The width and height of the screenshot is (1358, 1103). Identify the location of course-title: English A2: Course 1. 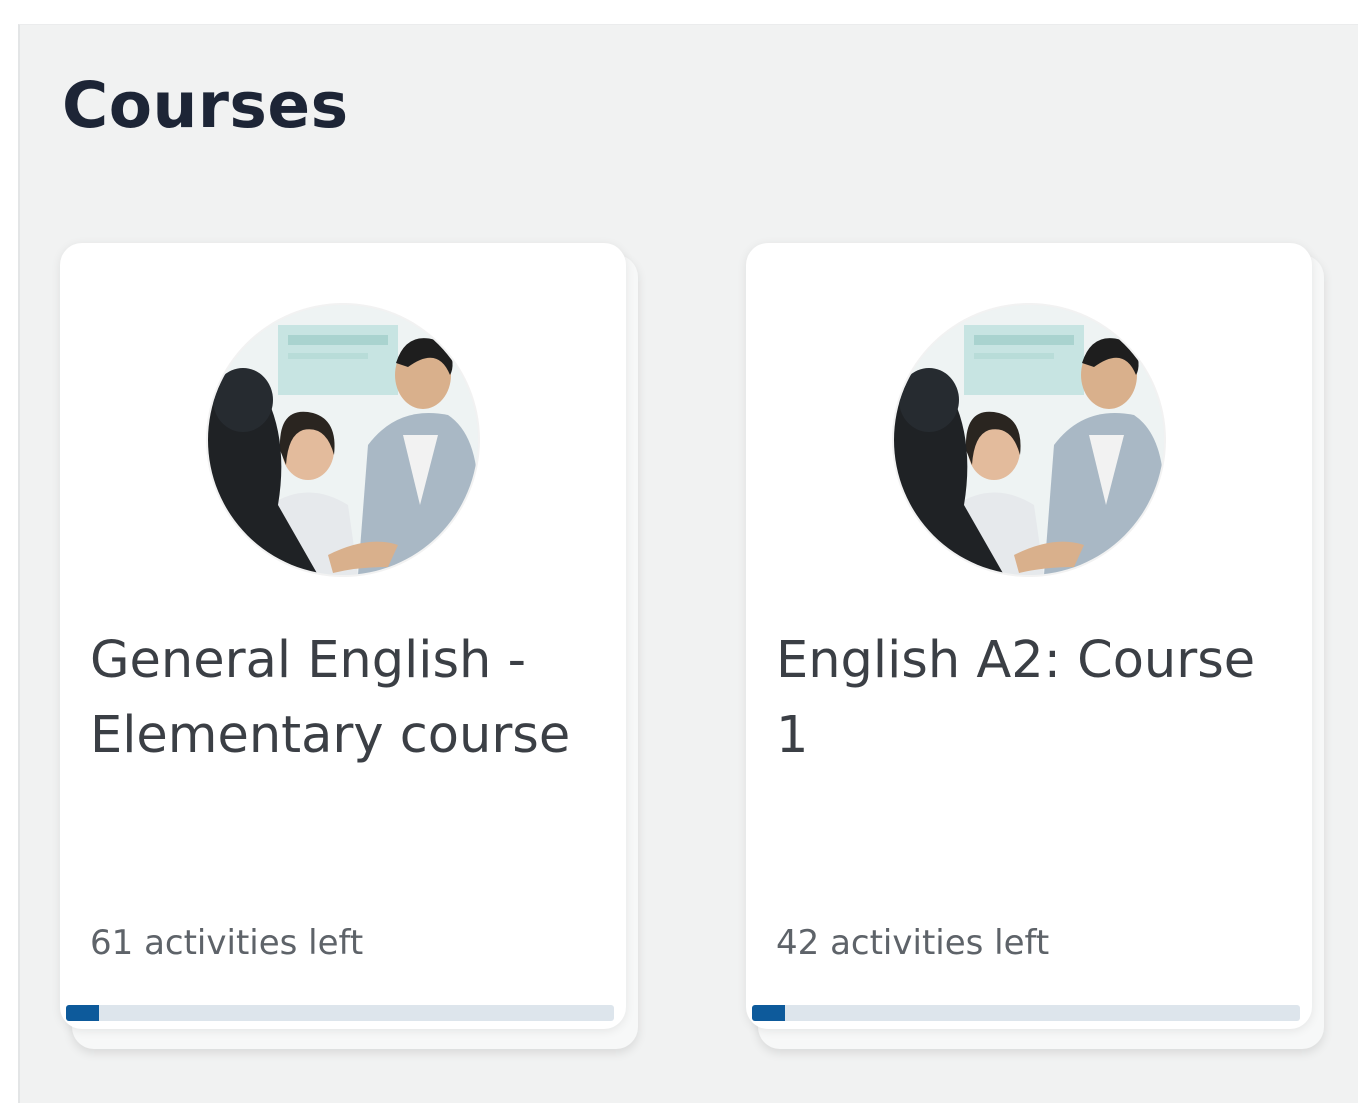
(1026, 698).